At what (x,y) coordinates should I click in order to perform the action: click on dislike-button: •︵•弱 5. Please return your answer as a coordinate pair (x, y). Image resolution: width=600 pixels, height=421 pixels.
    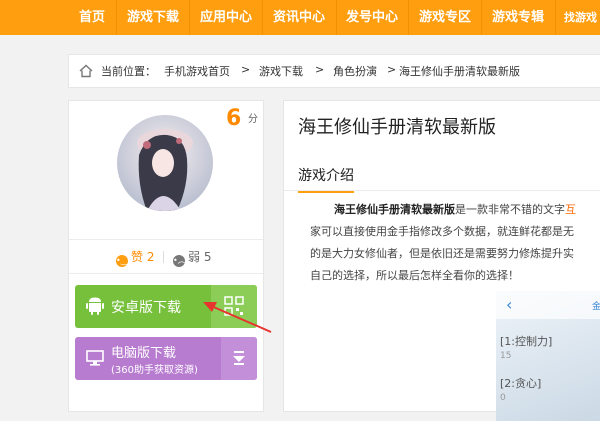
    Looking at the image, I should click on (192, 257).